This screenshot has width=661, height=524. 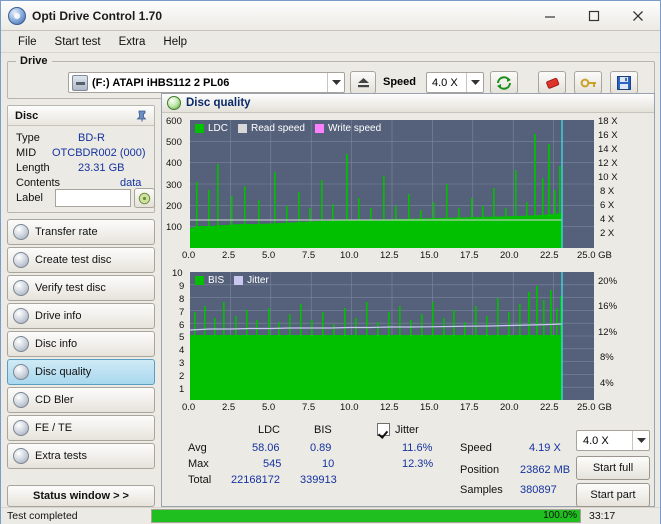 What do you see at coordinates (63, 372) in the screenshot?
I see `sidebar-item-label: Disc quality` at bounding box center [63, 372].